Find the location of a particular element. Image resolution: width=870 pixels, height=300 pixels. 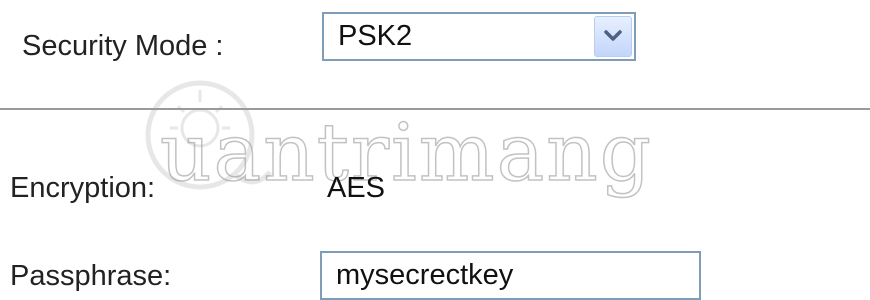

chevron-down-icon is located at coordinates (613, 35).